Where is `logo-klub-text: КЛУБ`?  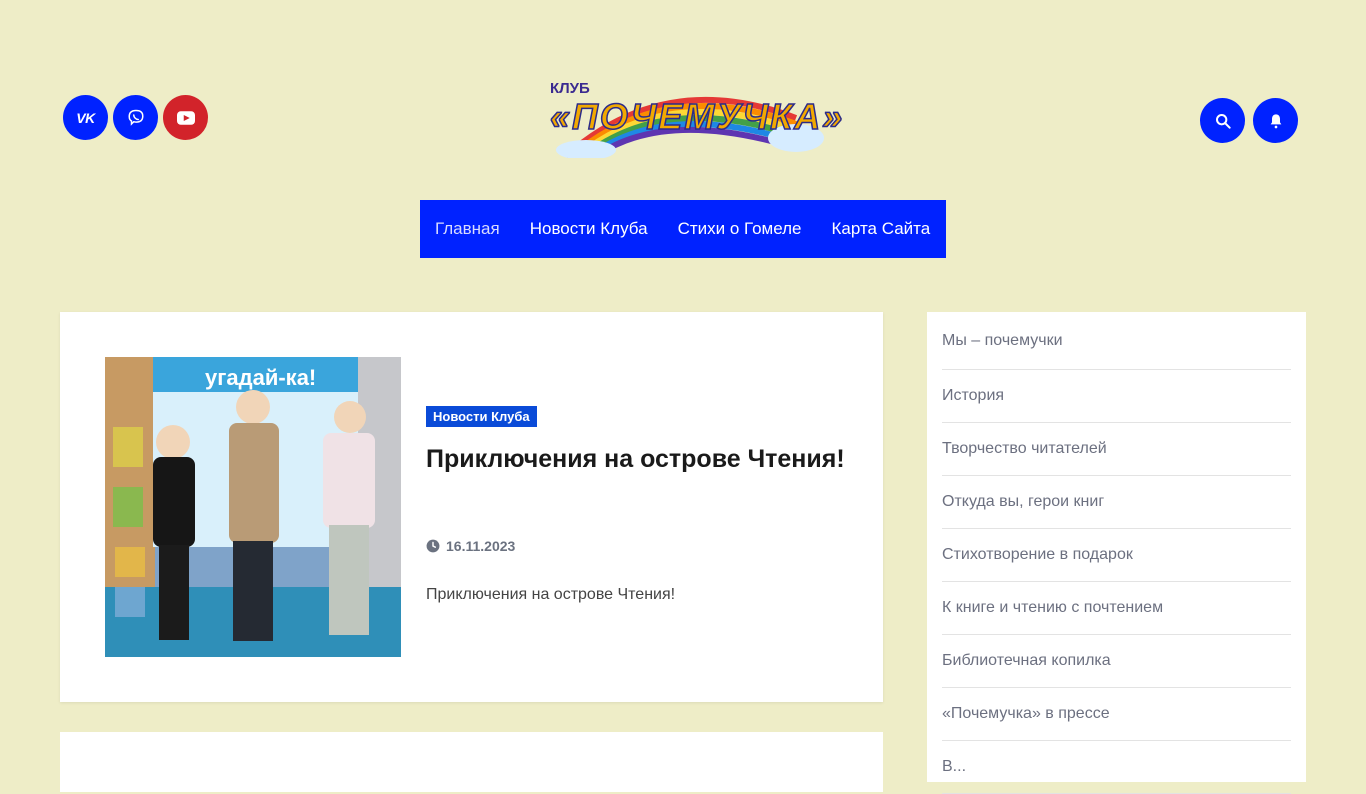
logo-klub-text: КЛУБ is located at coordinates (570, 88).